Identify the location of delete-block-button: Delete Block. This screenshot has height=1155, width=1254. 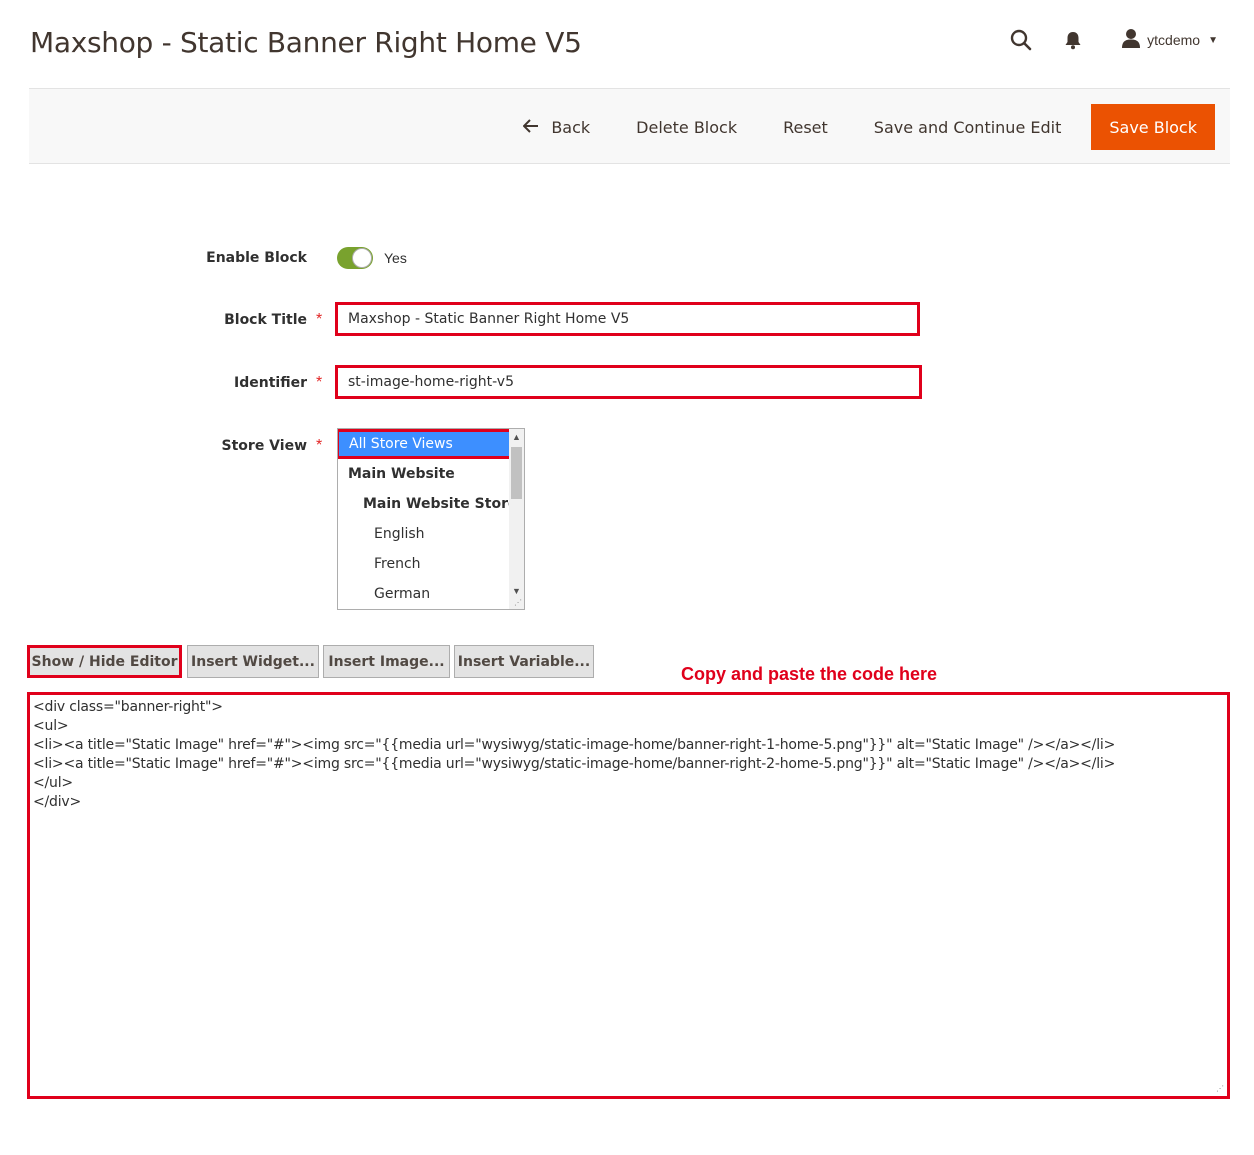
(686, 127).